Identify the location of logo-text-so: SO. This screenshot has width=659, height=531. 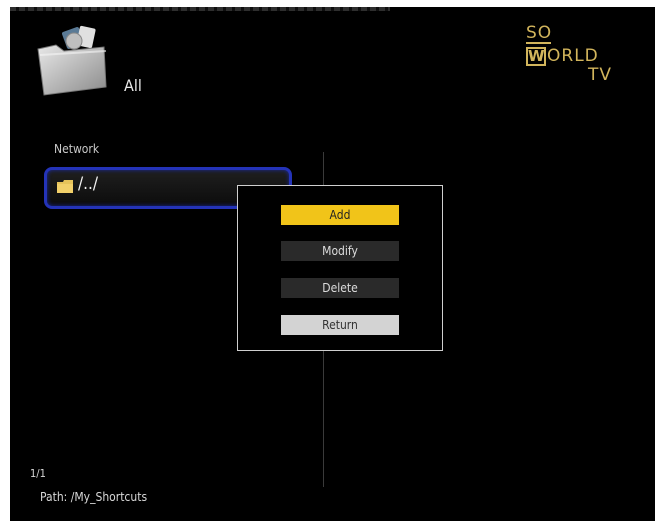
(539, 33).